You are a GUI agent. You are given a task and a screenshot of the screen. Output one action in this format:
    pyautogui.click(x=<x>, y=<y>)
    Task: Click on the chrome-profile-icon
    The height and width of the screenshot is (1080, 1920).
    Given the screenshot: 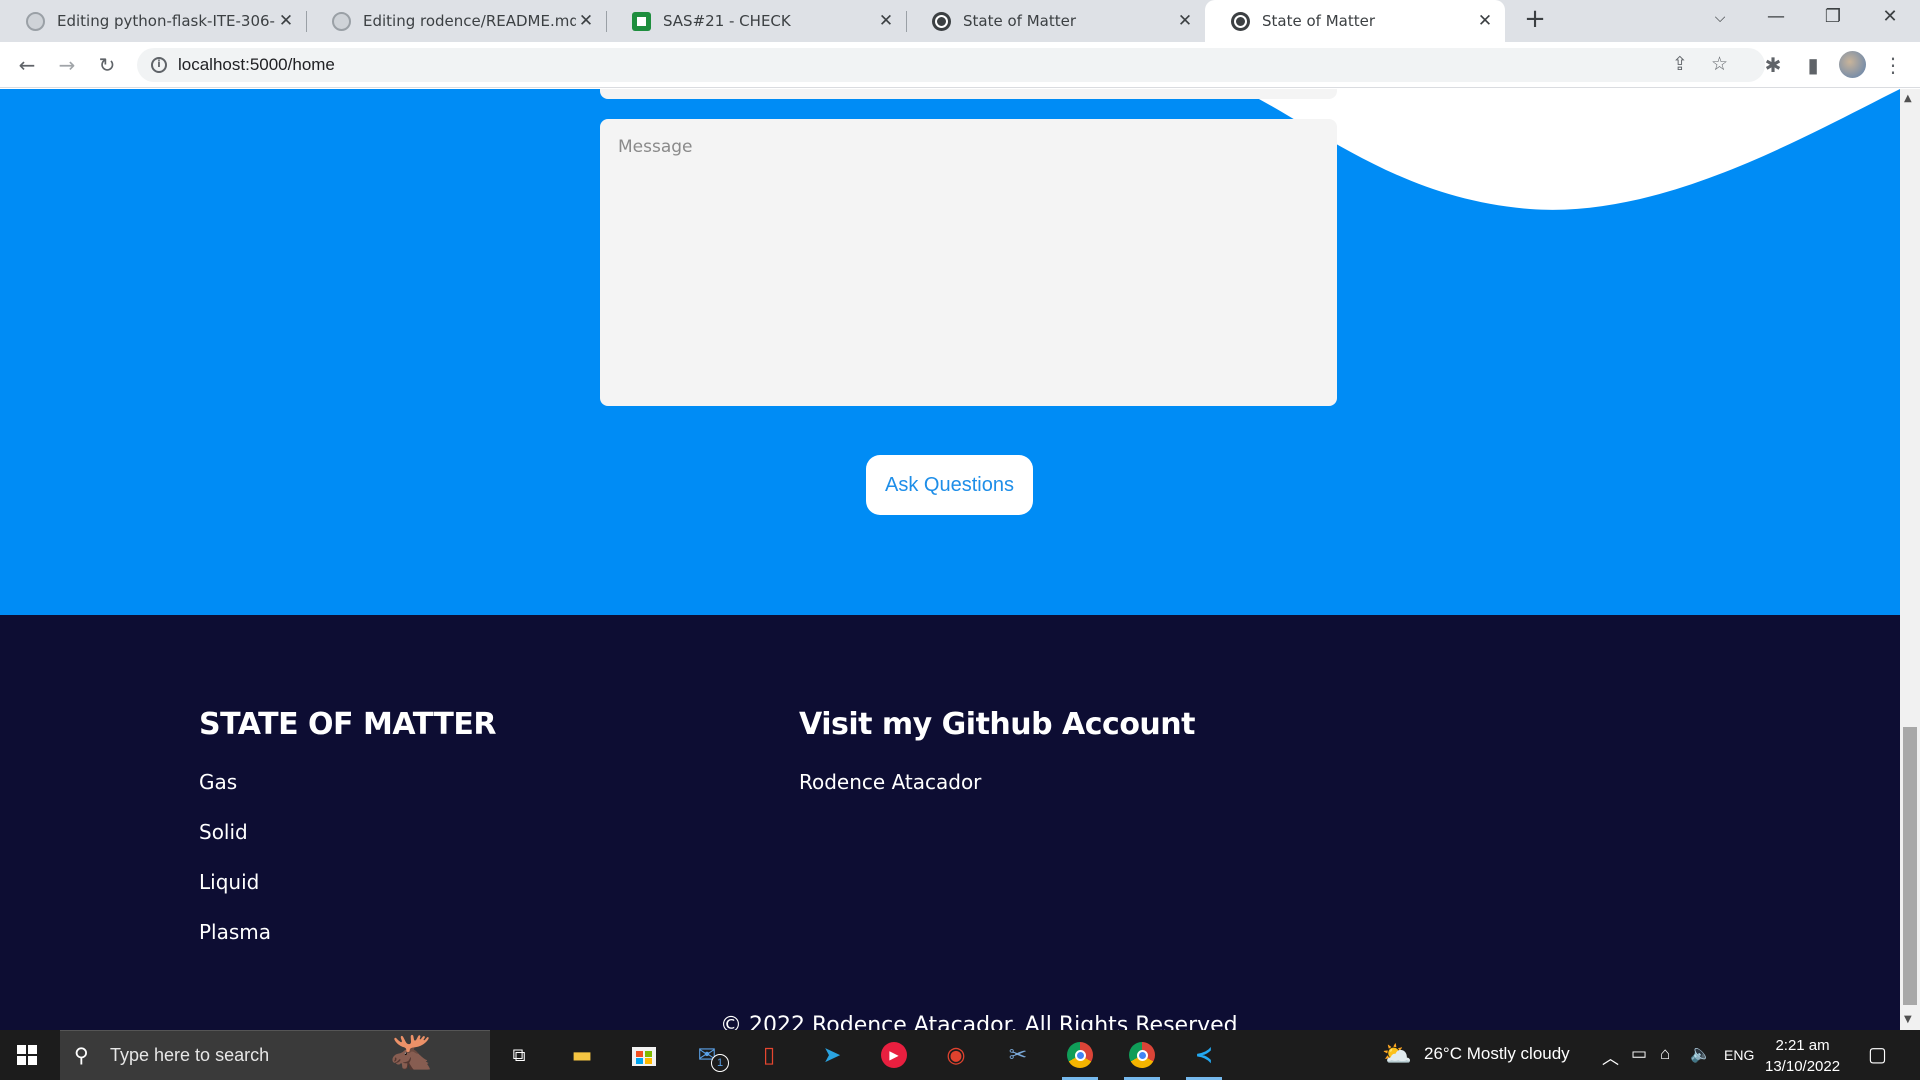 What is the action you would take?
    pyautogui.click(x=1142, y=1059)
    